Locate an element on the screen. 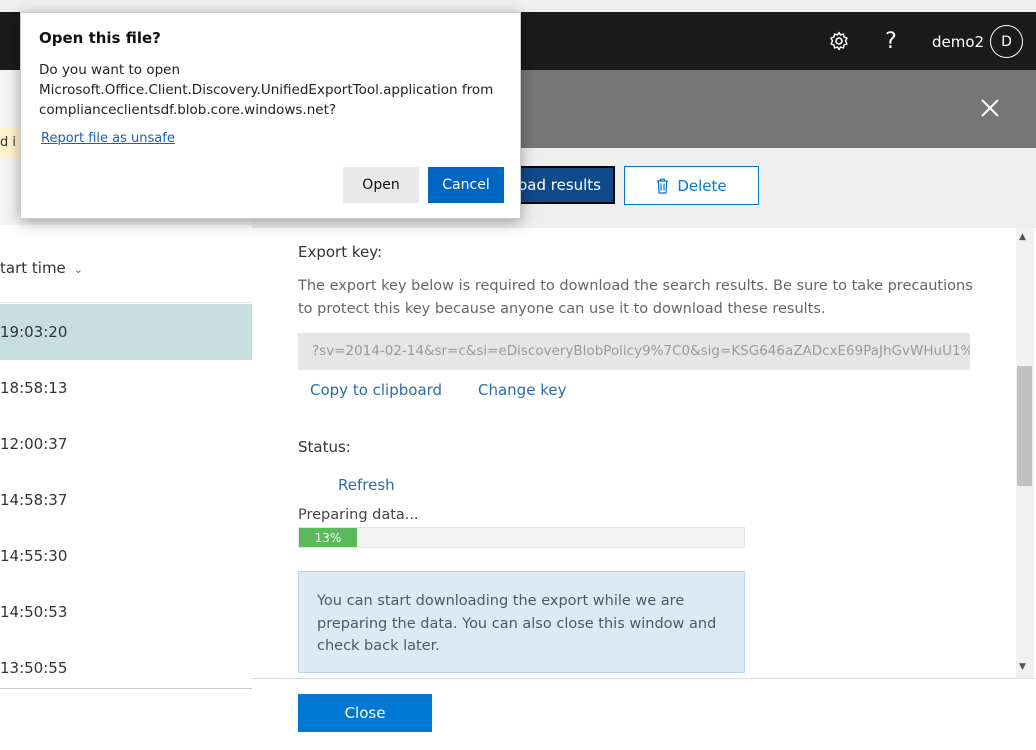  list-item: 14:58:37 is located at coordinates (126, 500).